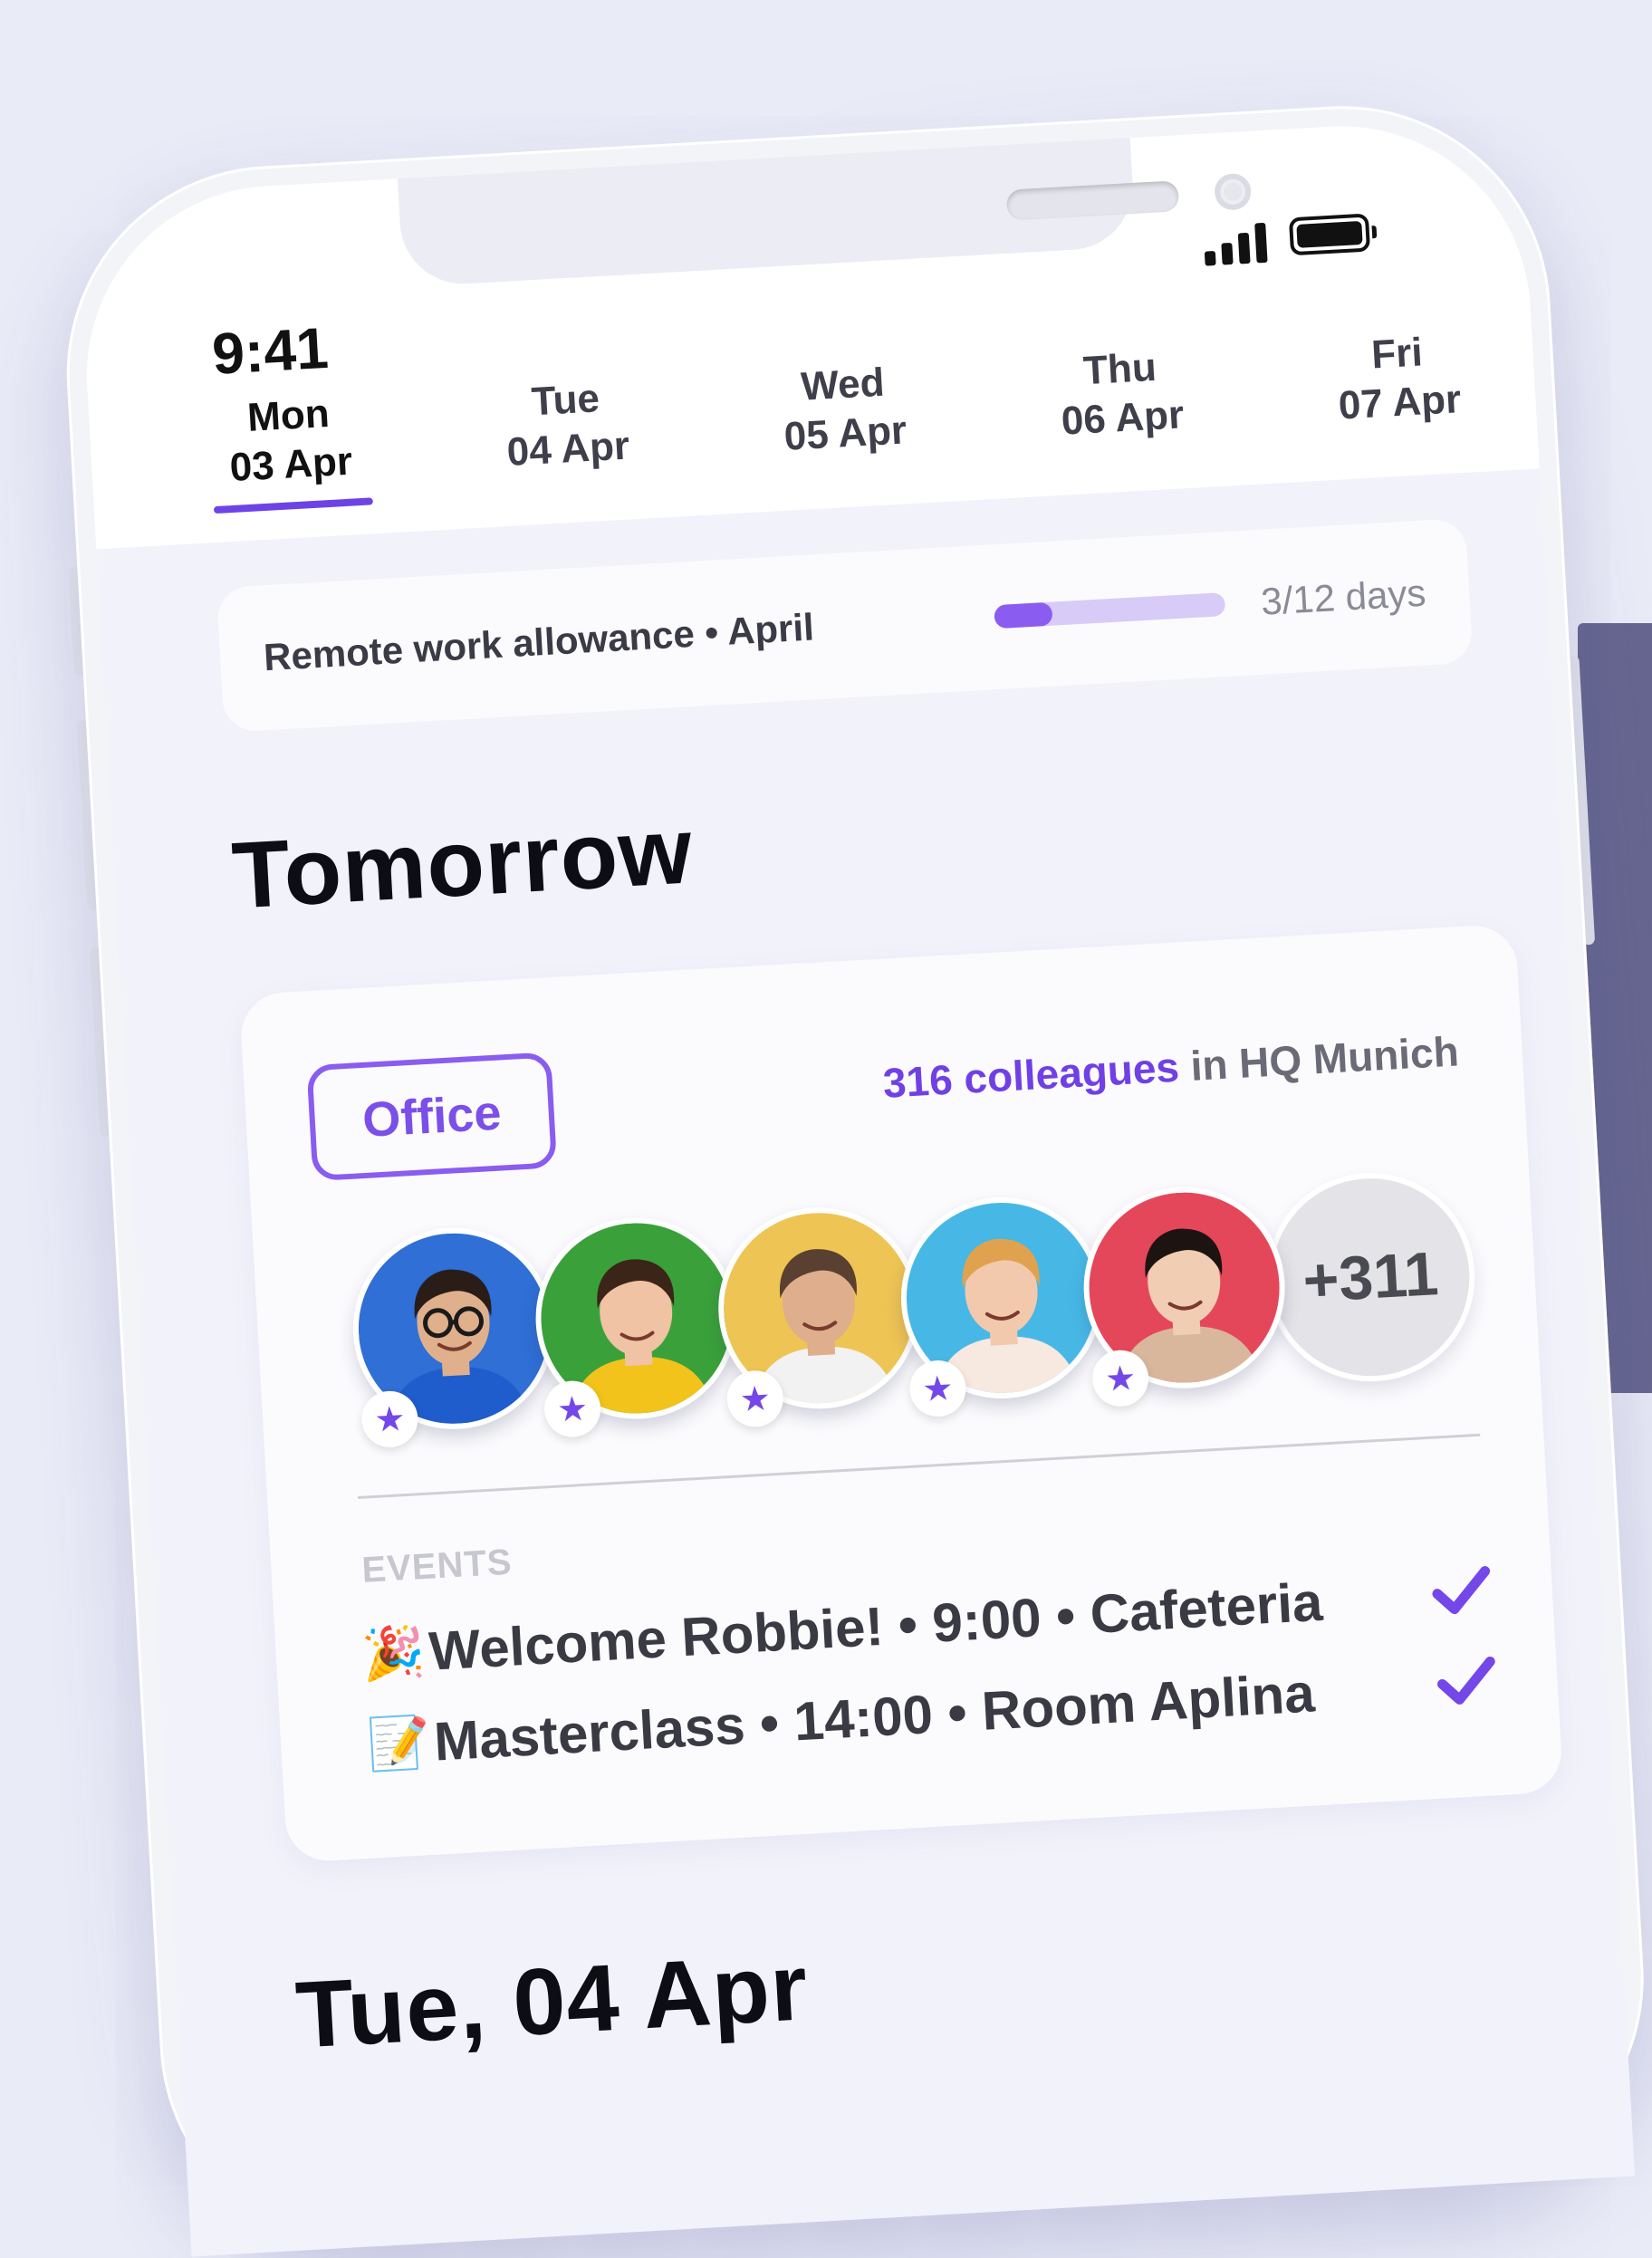 Image resolution: width=1652 pixels, height=2258 pixels. Describe the element at coordinates (1398, 379) in the screenshot. I see `day-tab-fri: Fri 07 Apr` at that location.